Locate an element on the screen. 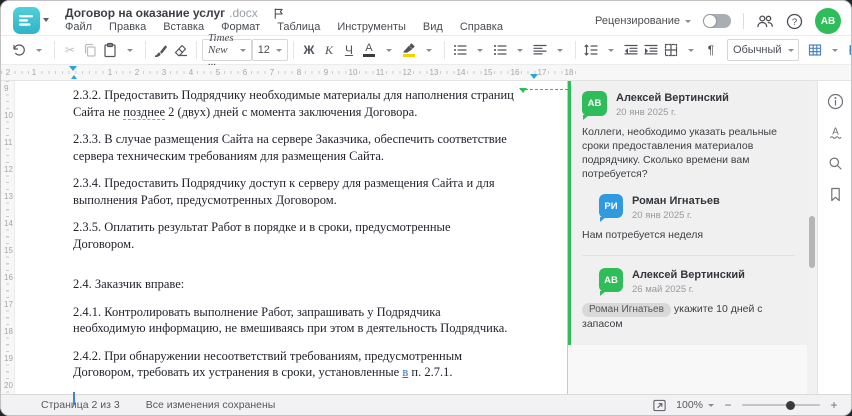  vruler-number: 15 is located at coordinates (8, 250).